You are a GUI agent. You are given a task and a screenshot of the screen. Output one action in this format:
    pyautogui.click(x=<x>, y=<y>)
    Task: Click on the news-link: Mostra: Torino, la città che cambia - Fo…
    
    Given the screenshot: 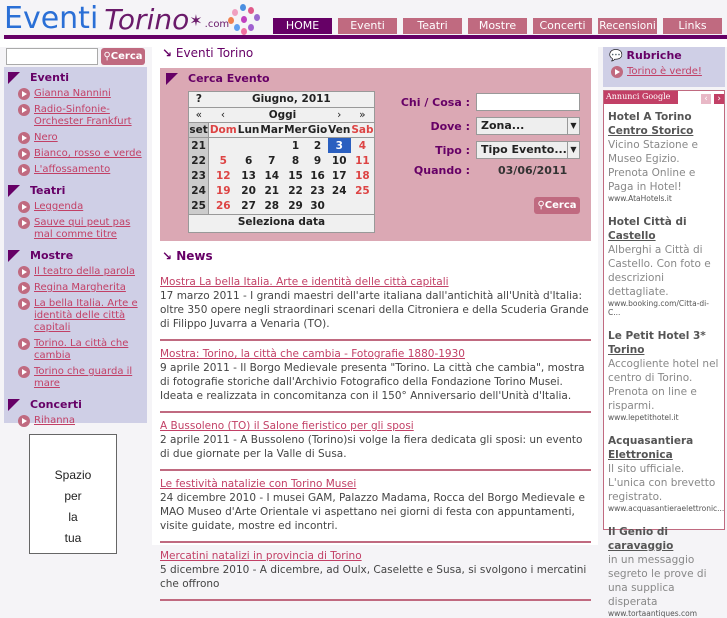 What is the action you would take?
    pyautogui.click(x=312, y=354)
    